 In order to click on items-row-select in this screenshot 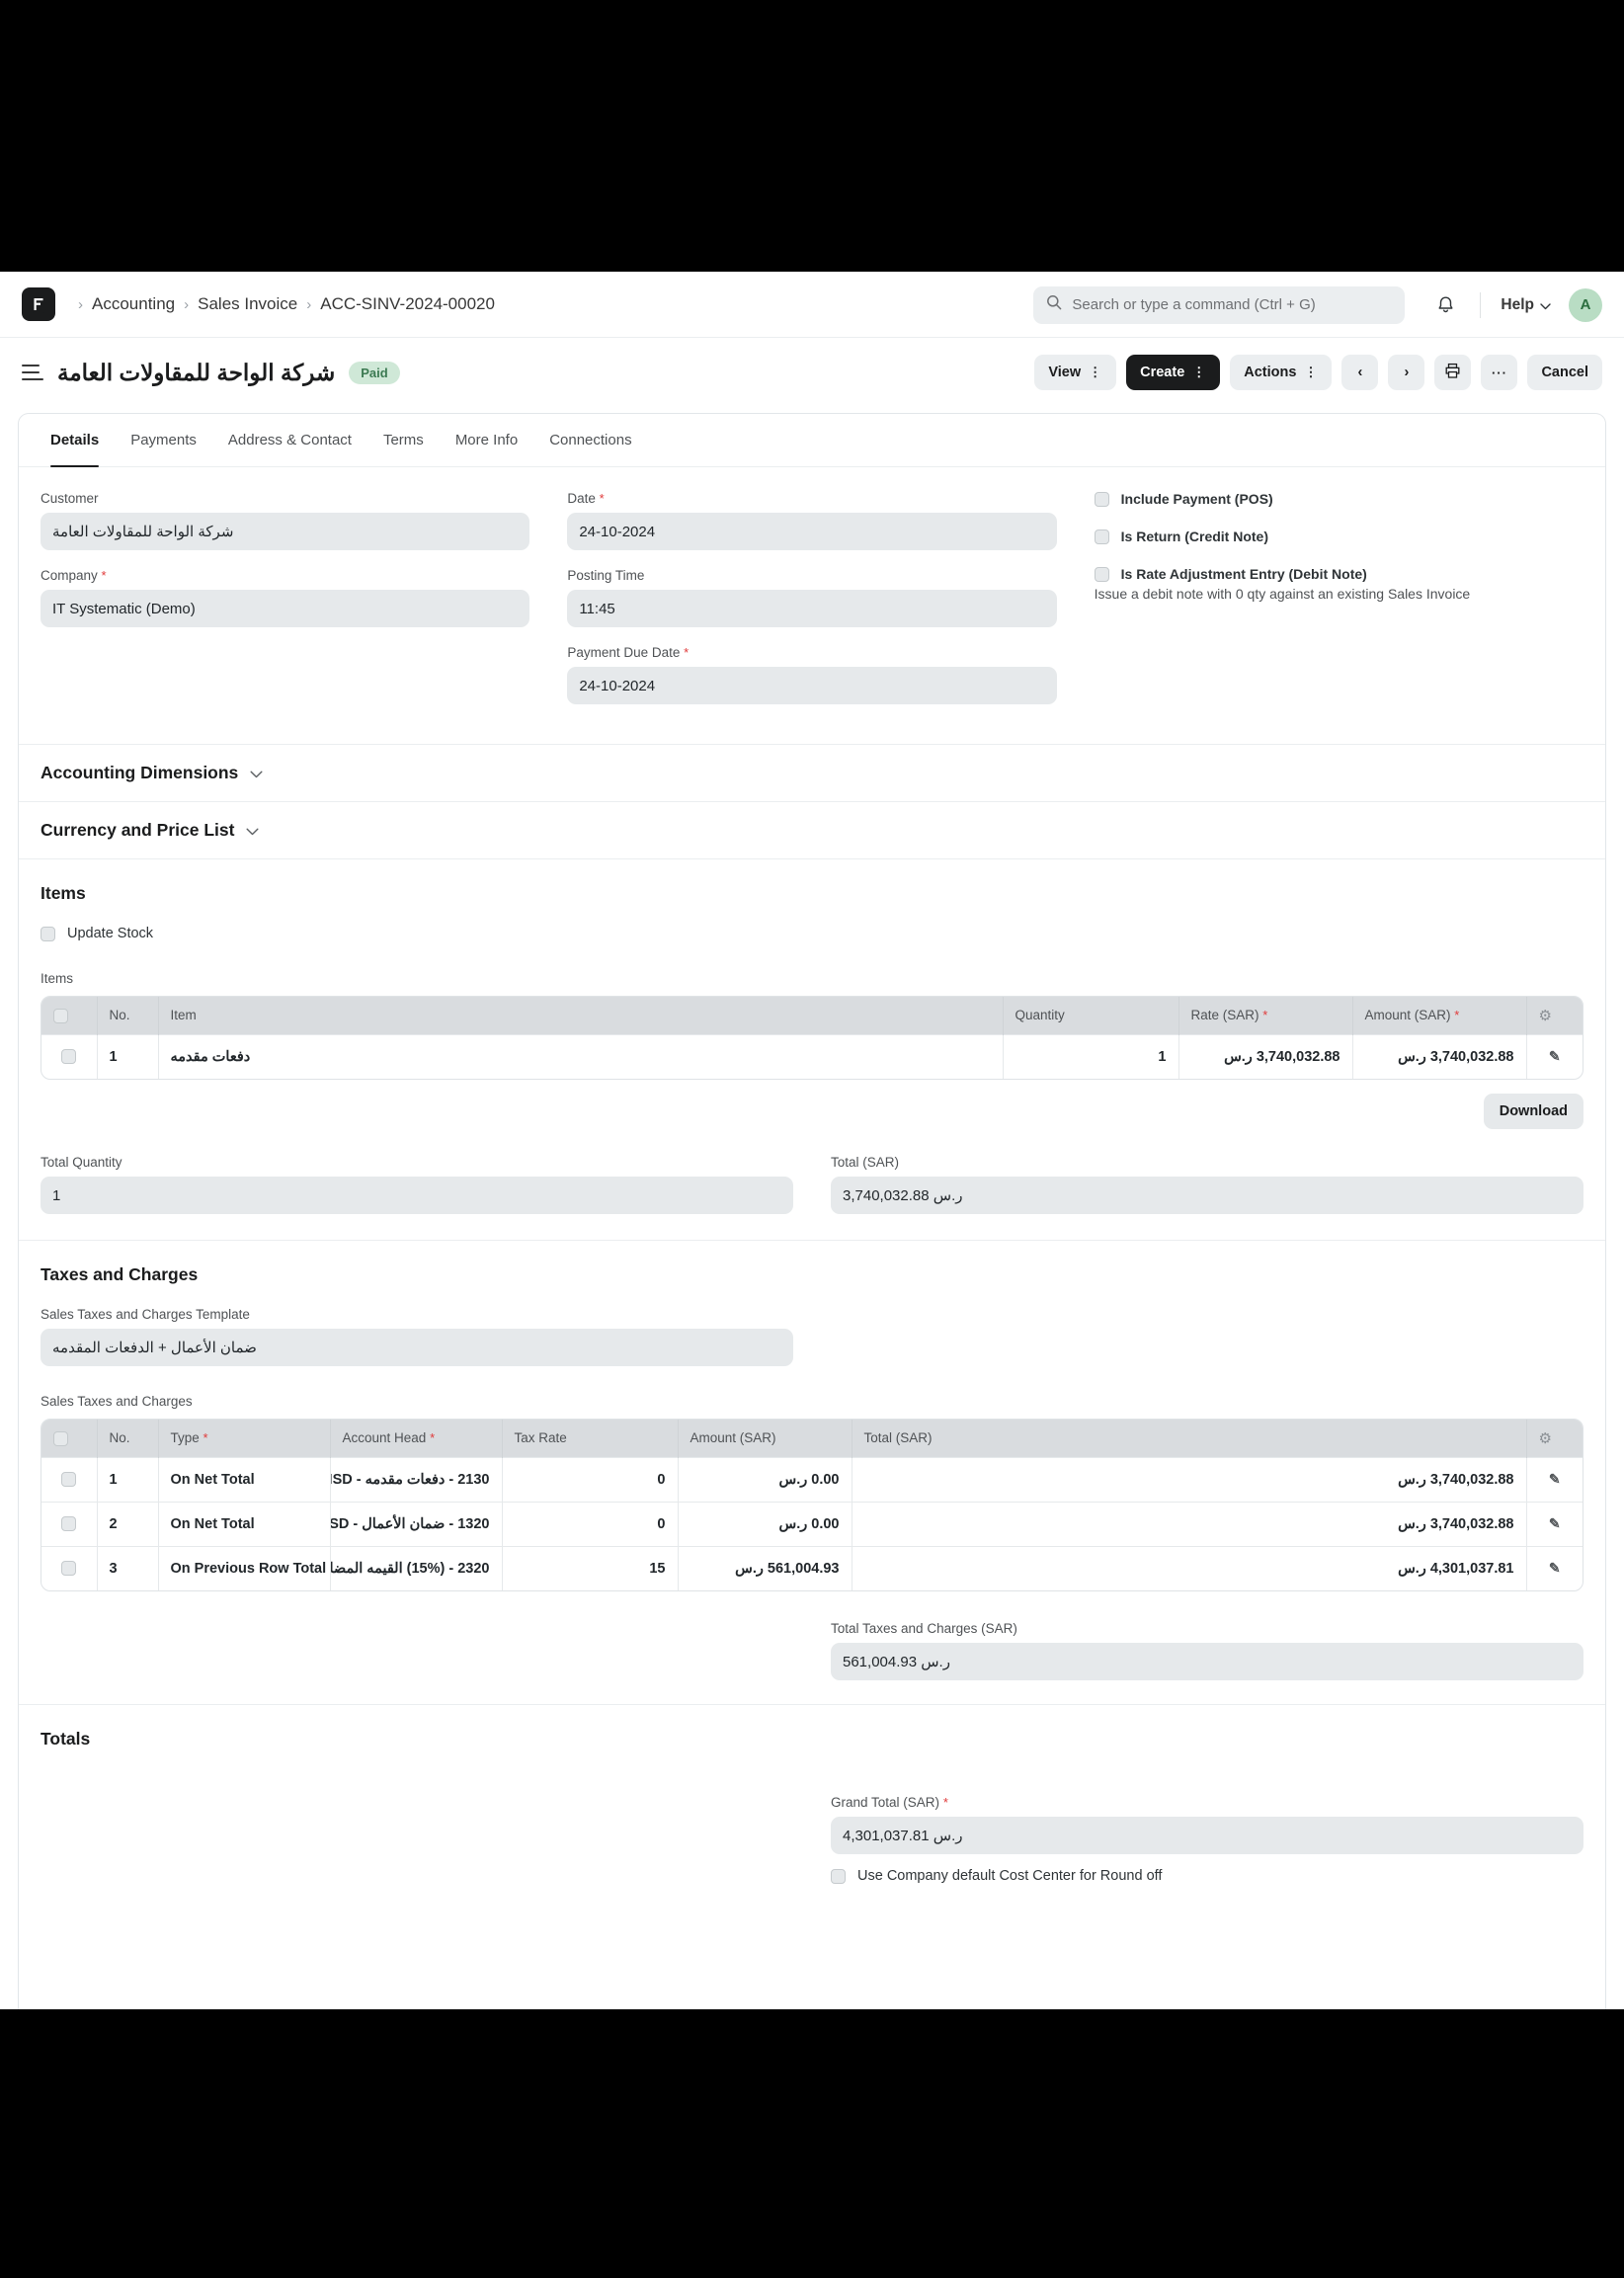, I will do `click(69, 1056)`.